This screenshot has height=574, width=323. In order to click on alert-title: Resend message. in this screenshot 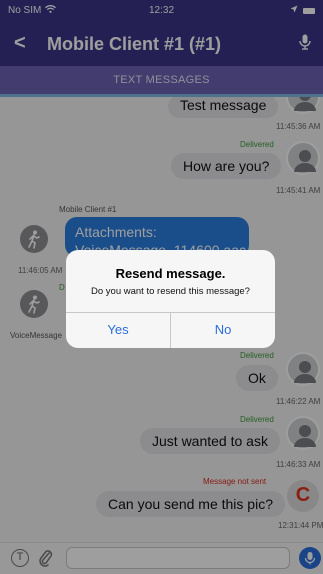, I will do `click(170, 273)`.